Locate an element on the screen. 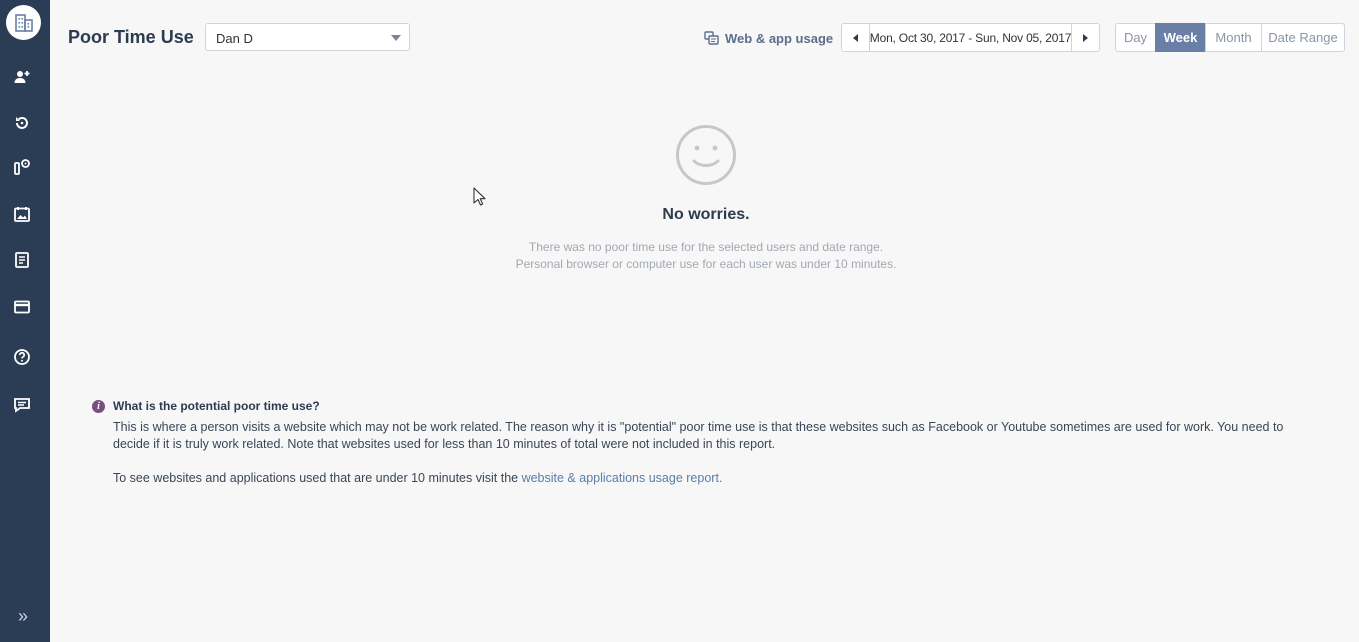  chevron-left-icon is located at coordinates (855, 37).